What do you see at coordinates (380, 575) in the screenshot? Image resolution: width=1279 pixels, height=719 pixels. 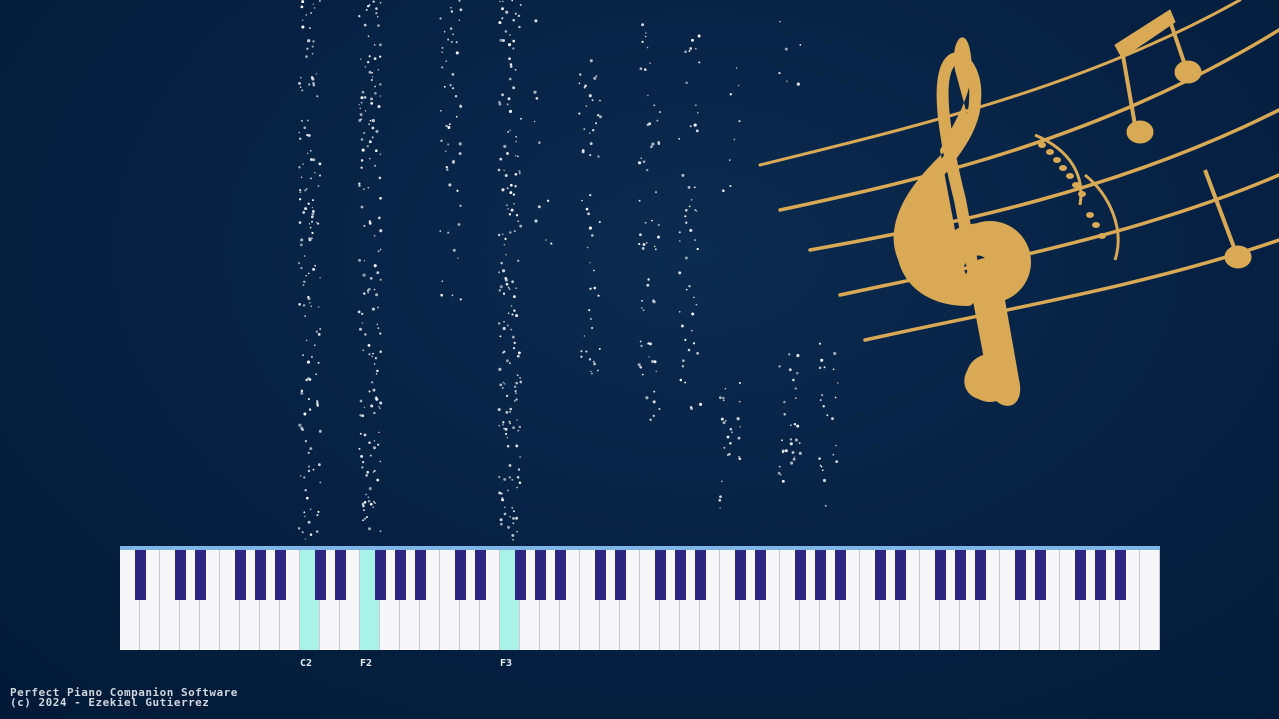 I see `black-key-fsharp2` at bounding box center [380, 575].